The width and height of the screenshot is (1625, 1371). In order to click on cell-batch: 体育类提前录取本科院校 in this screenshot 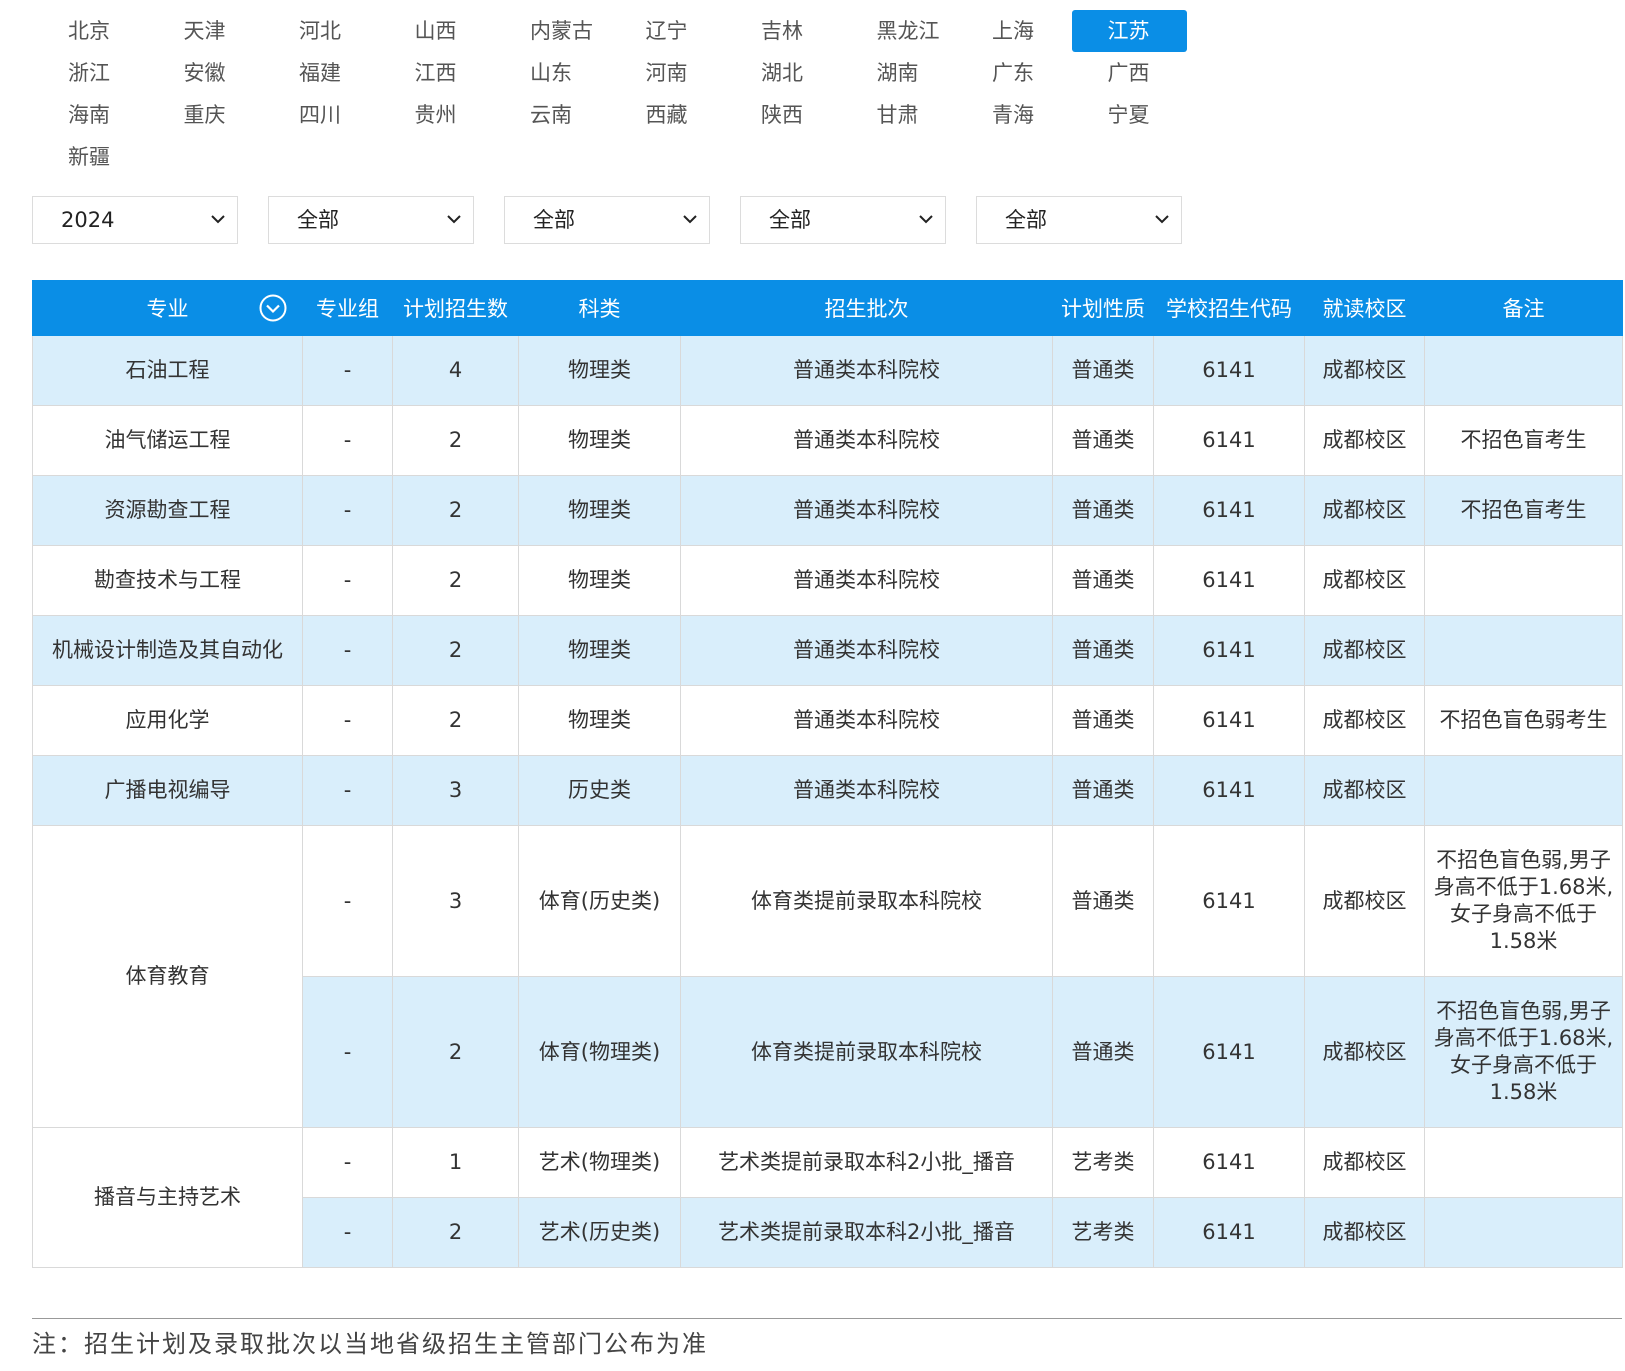, I will do `click(866, 901)`.